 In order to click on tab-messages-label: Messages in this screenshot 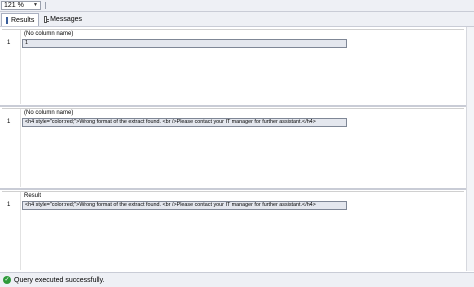, I will do `click(66, 19)`.